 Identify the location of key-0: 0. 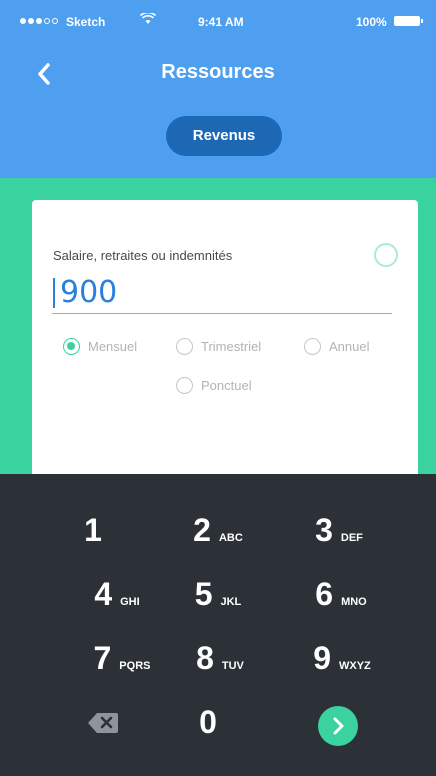
(208, 729).